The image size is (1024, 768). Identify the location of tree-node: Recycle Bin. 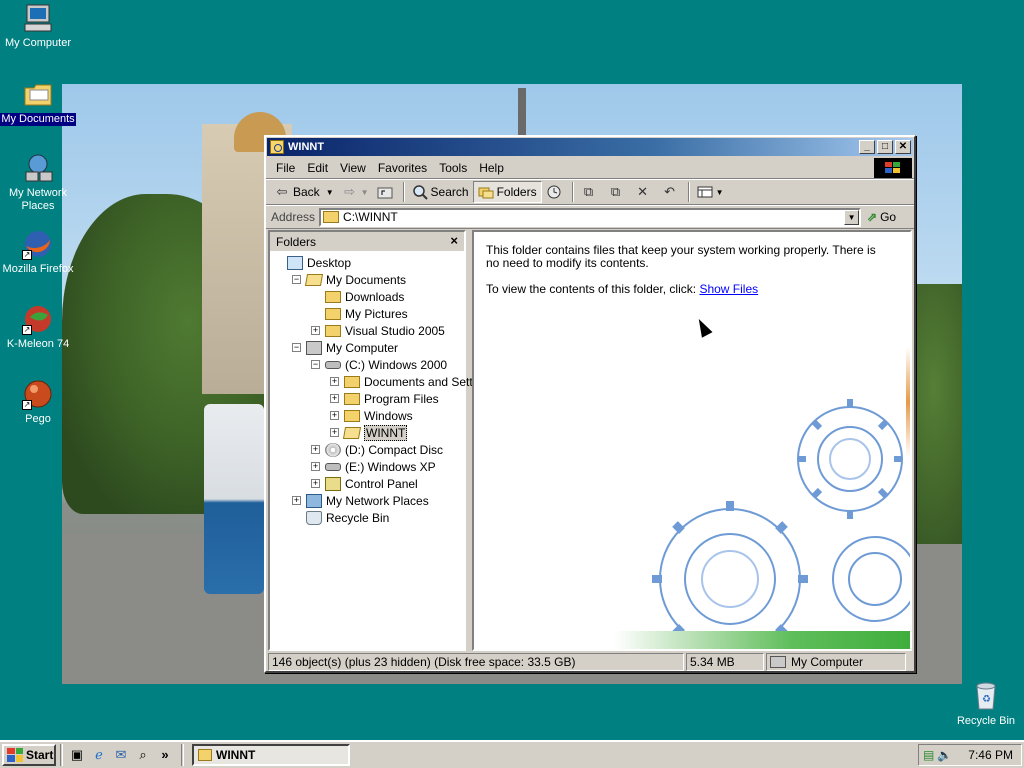
(367, 517).